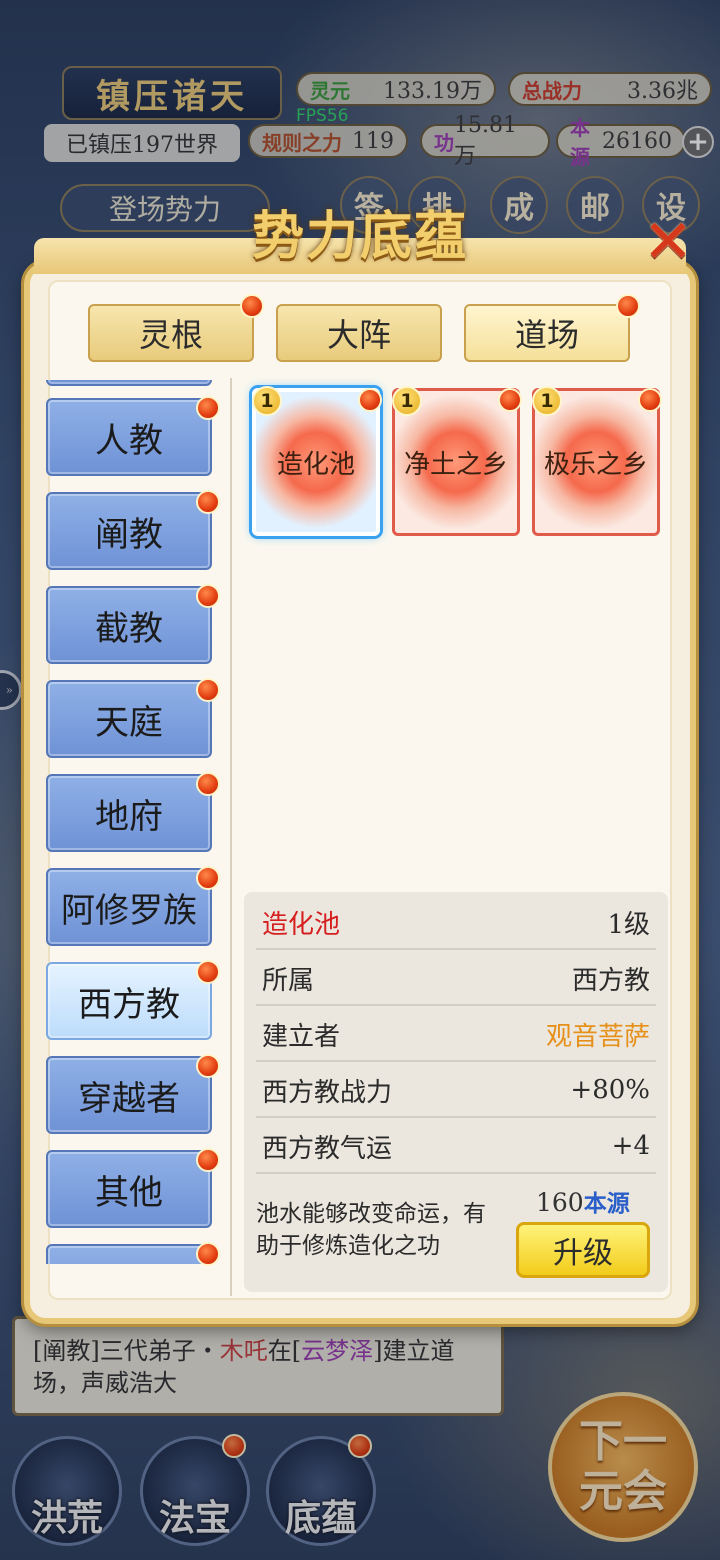 This screenshot has width=720, height=1560. Describe the element at coordinates (129, 719) in the screenshot. I see `faction-item-tianting: 天庭` at that location.